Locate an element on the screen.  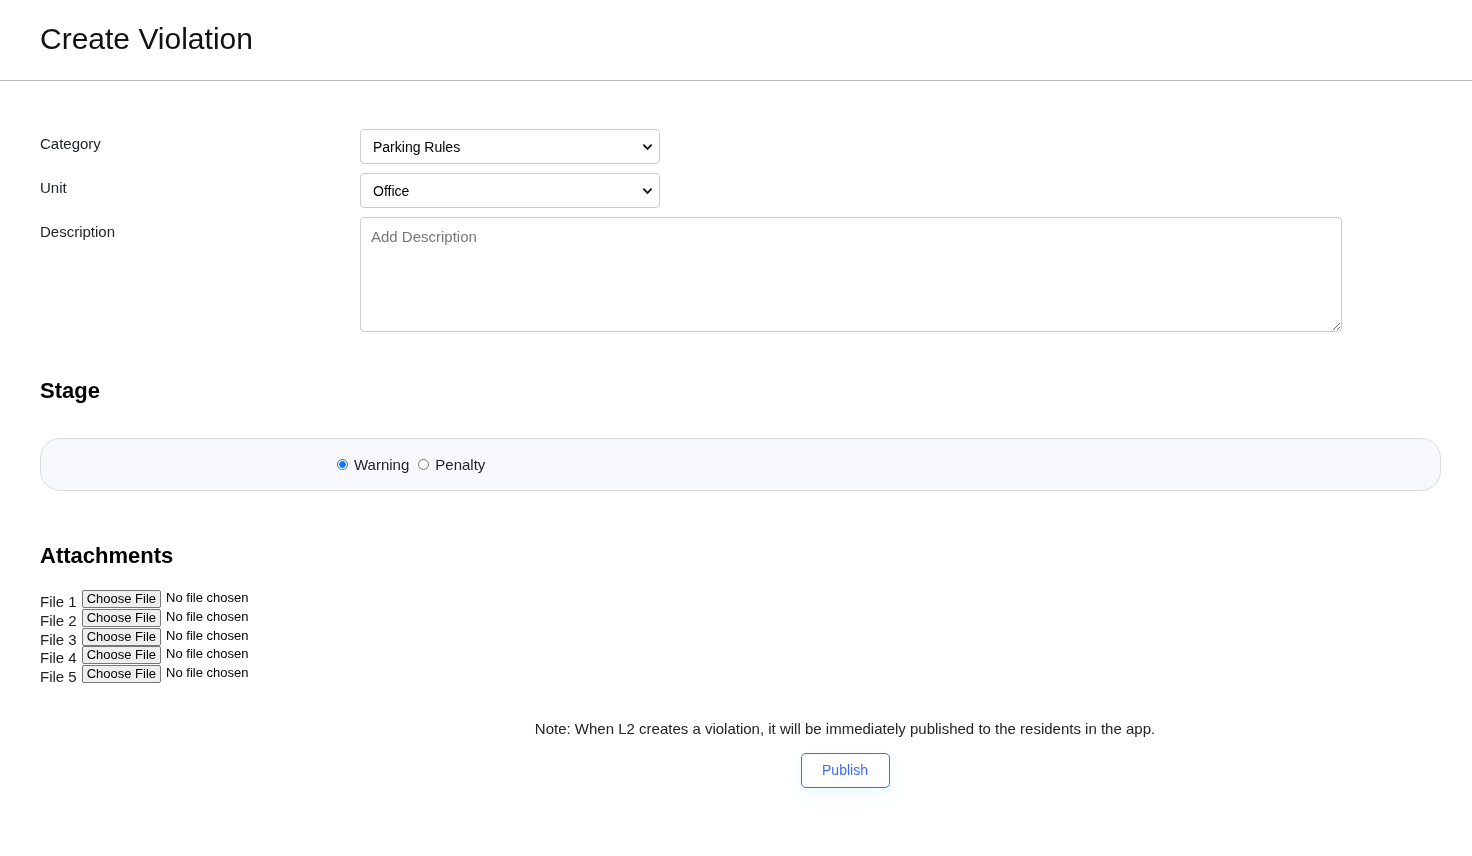
section-heading: Attachments is located at coordinates (107, 556).